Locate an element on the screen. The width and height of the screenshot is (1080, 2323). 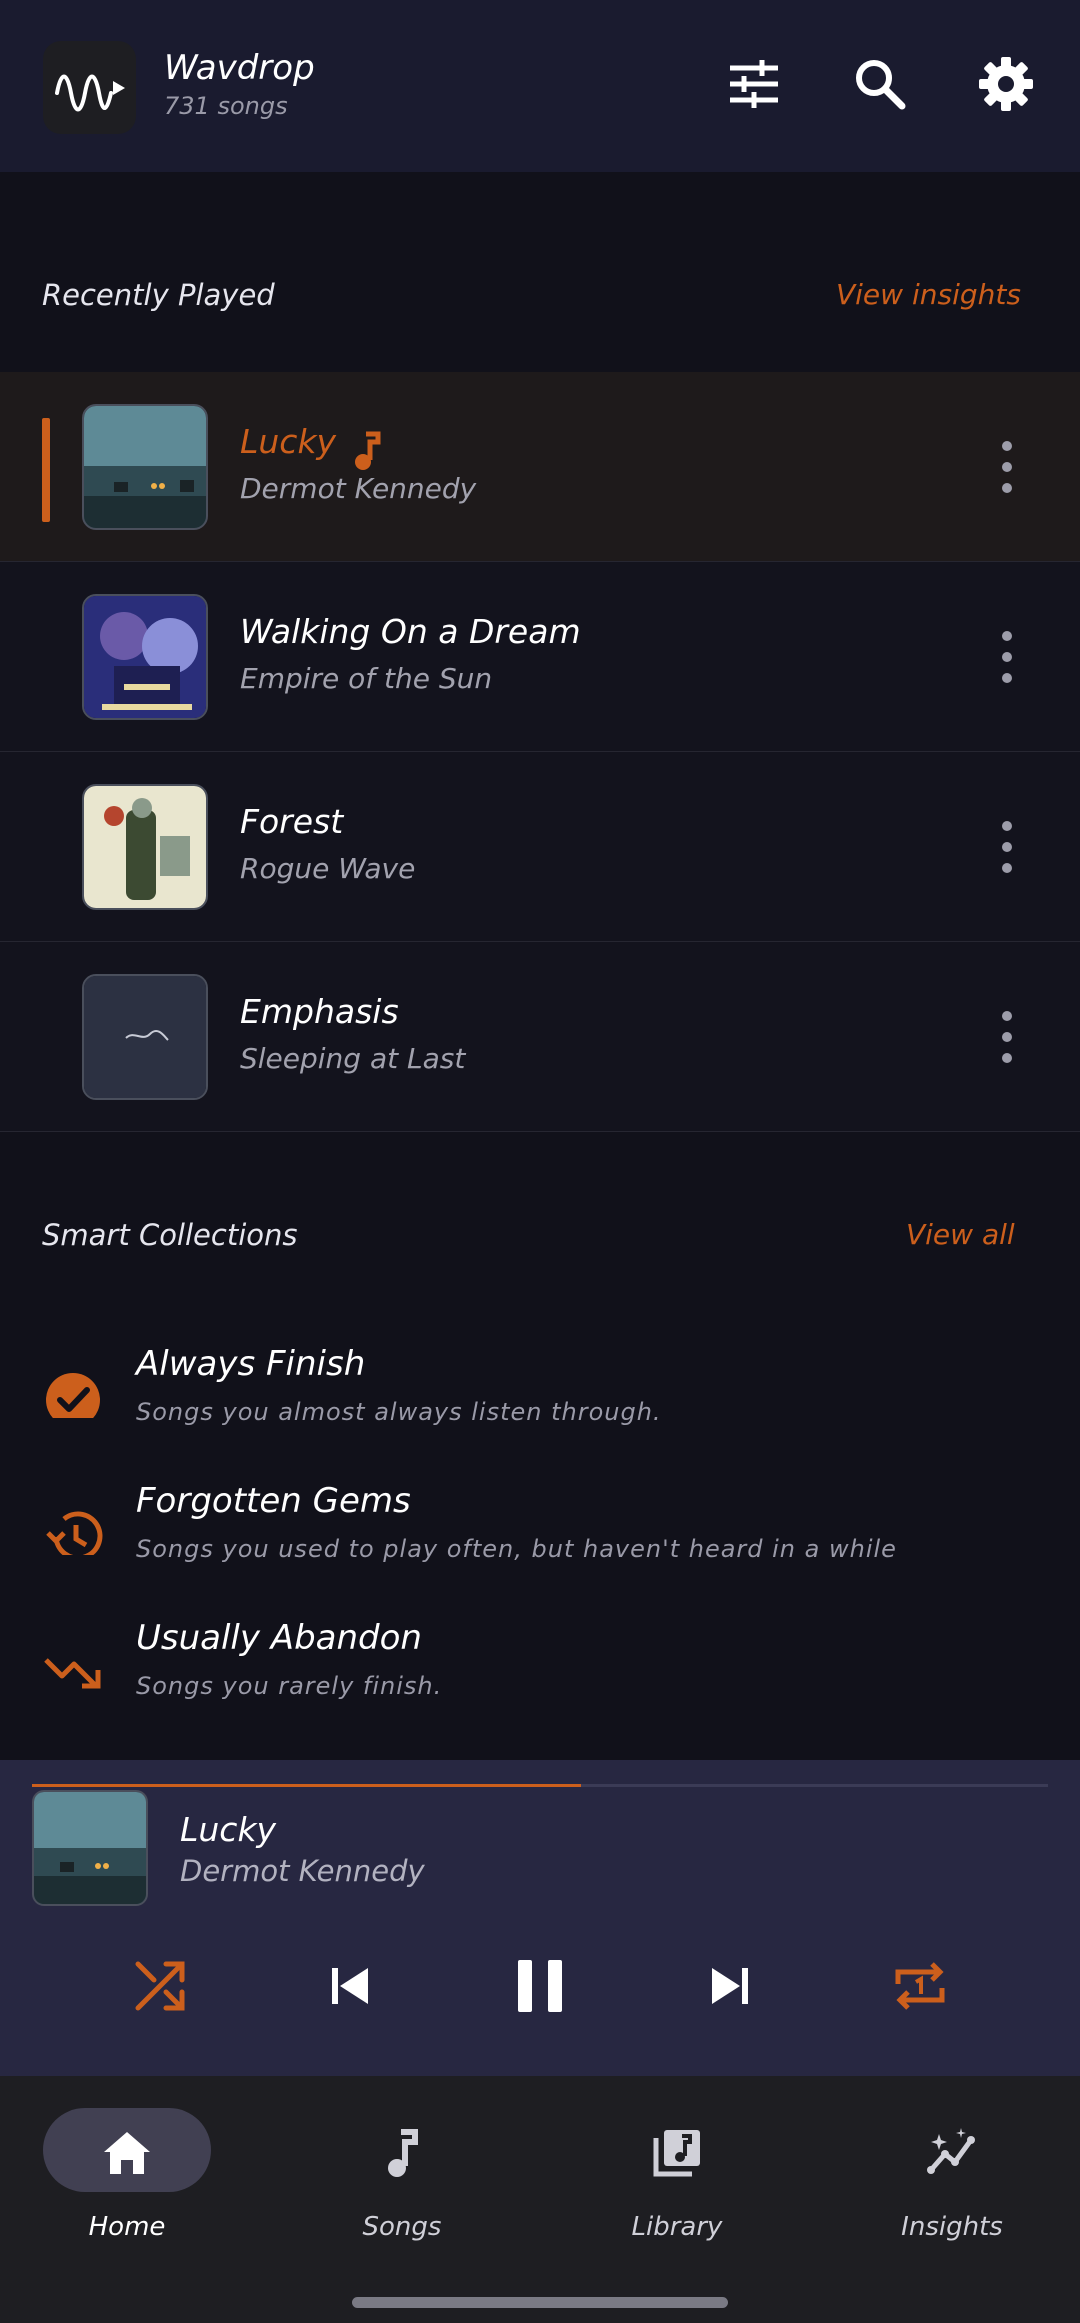
nav-label: Songs is located at coordinates (402, 2227).